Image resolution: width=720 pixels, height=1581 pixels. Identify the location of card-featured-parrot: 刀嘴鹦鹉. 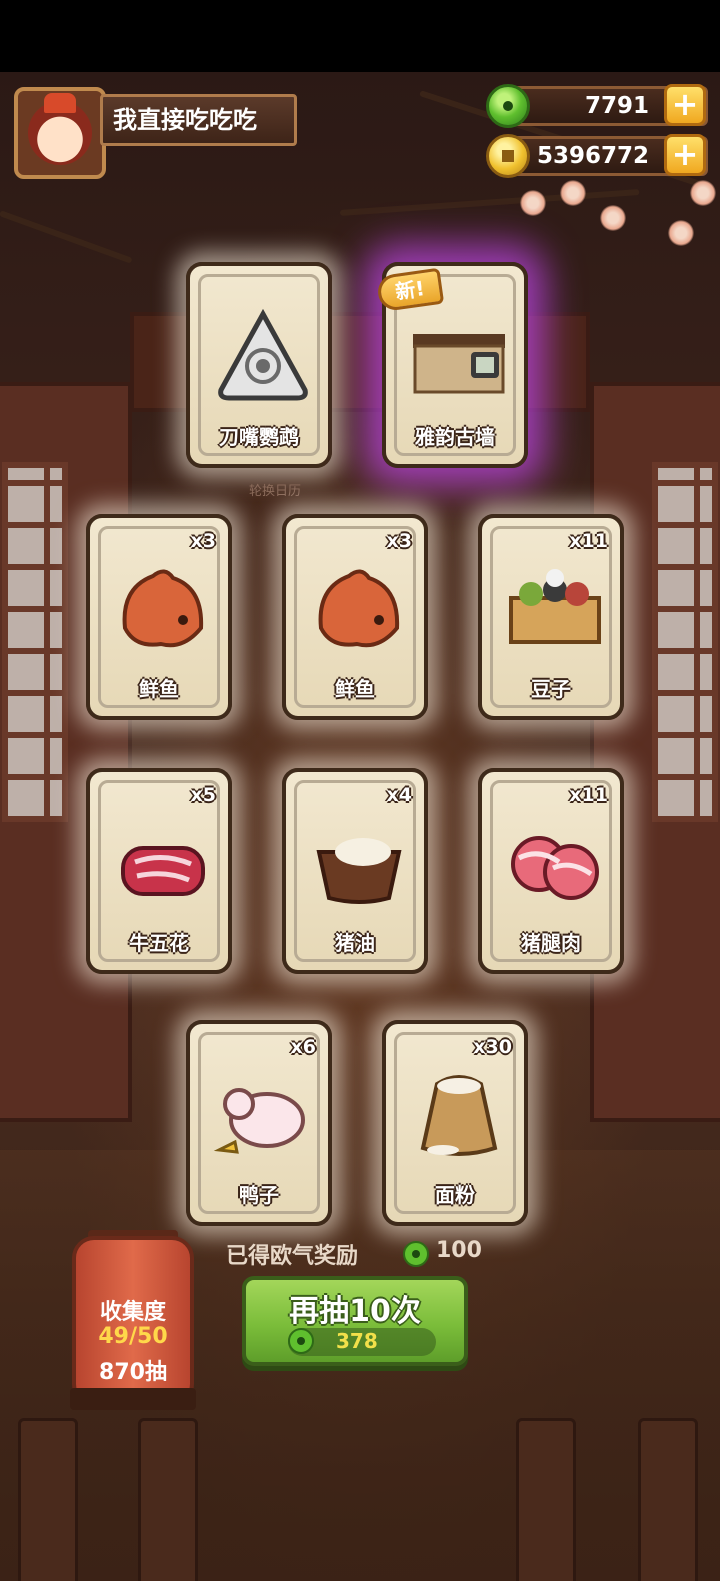
(259, 365).